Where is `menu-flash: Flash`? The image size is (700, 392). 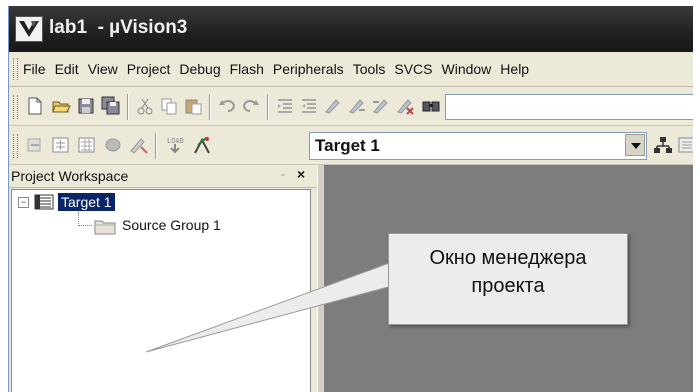 menu-flash: Flash is located at coordinates (247, 69).